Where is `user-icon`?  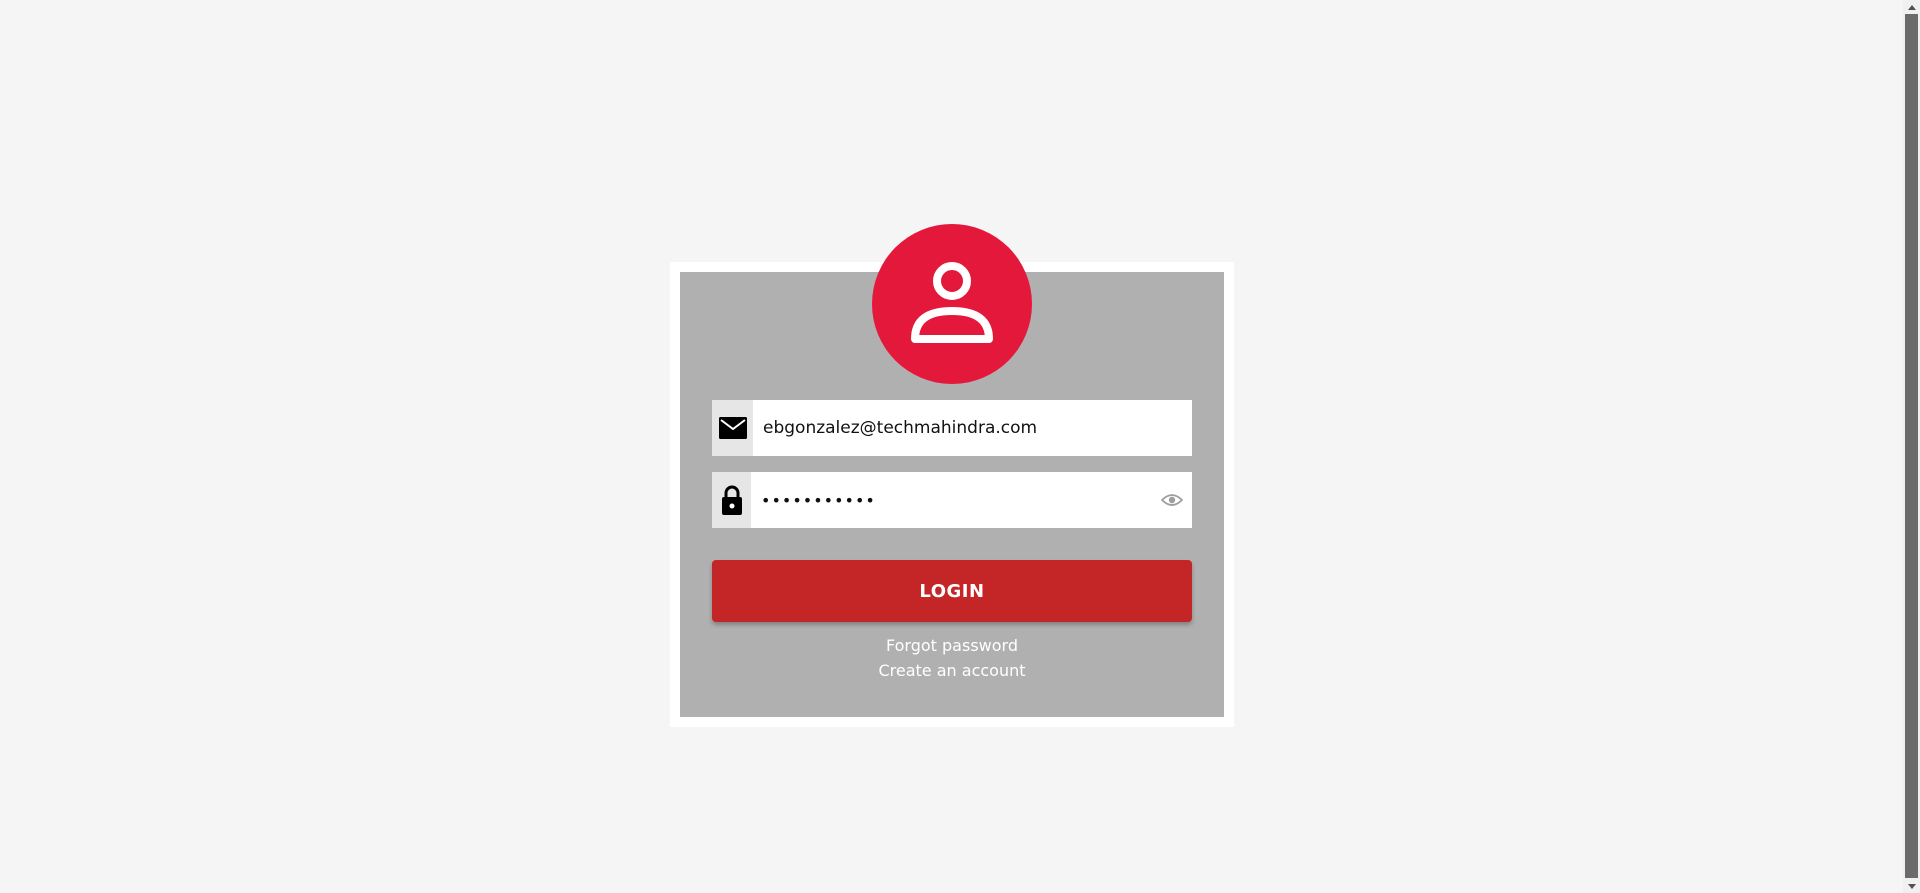 user-icon is located at coordinates (952, 302).